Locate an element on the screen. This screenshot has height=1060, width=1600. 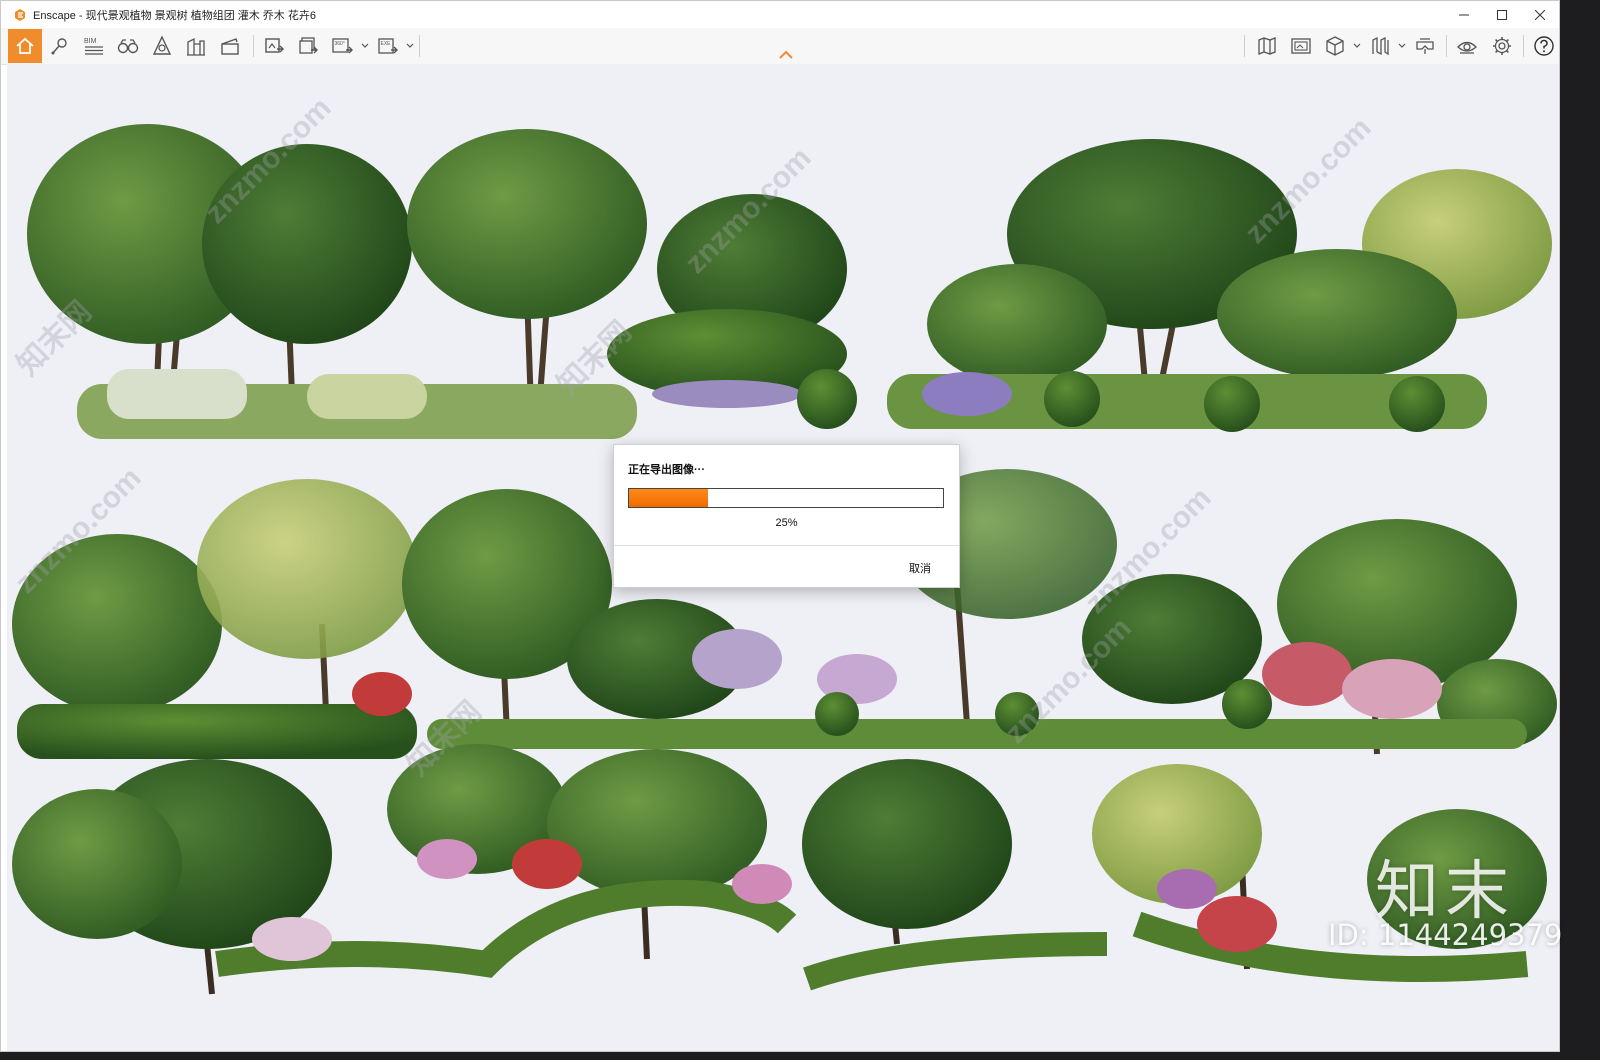
export-exe-icon: EXE is located at coordinates (388, 46).